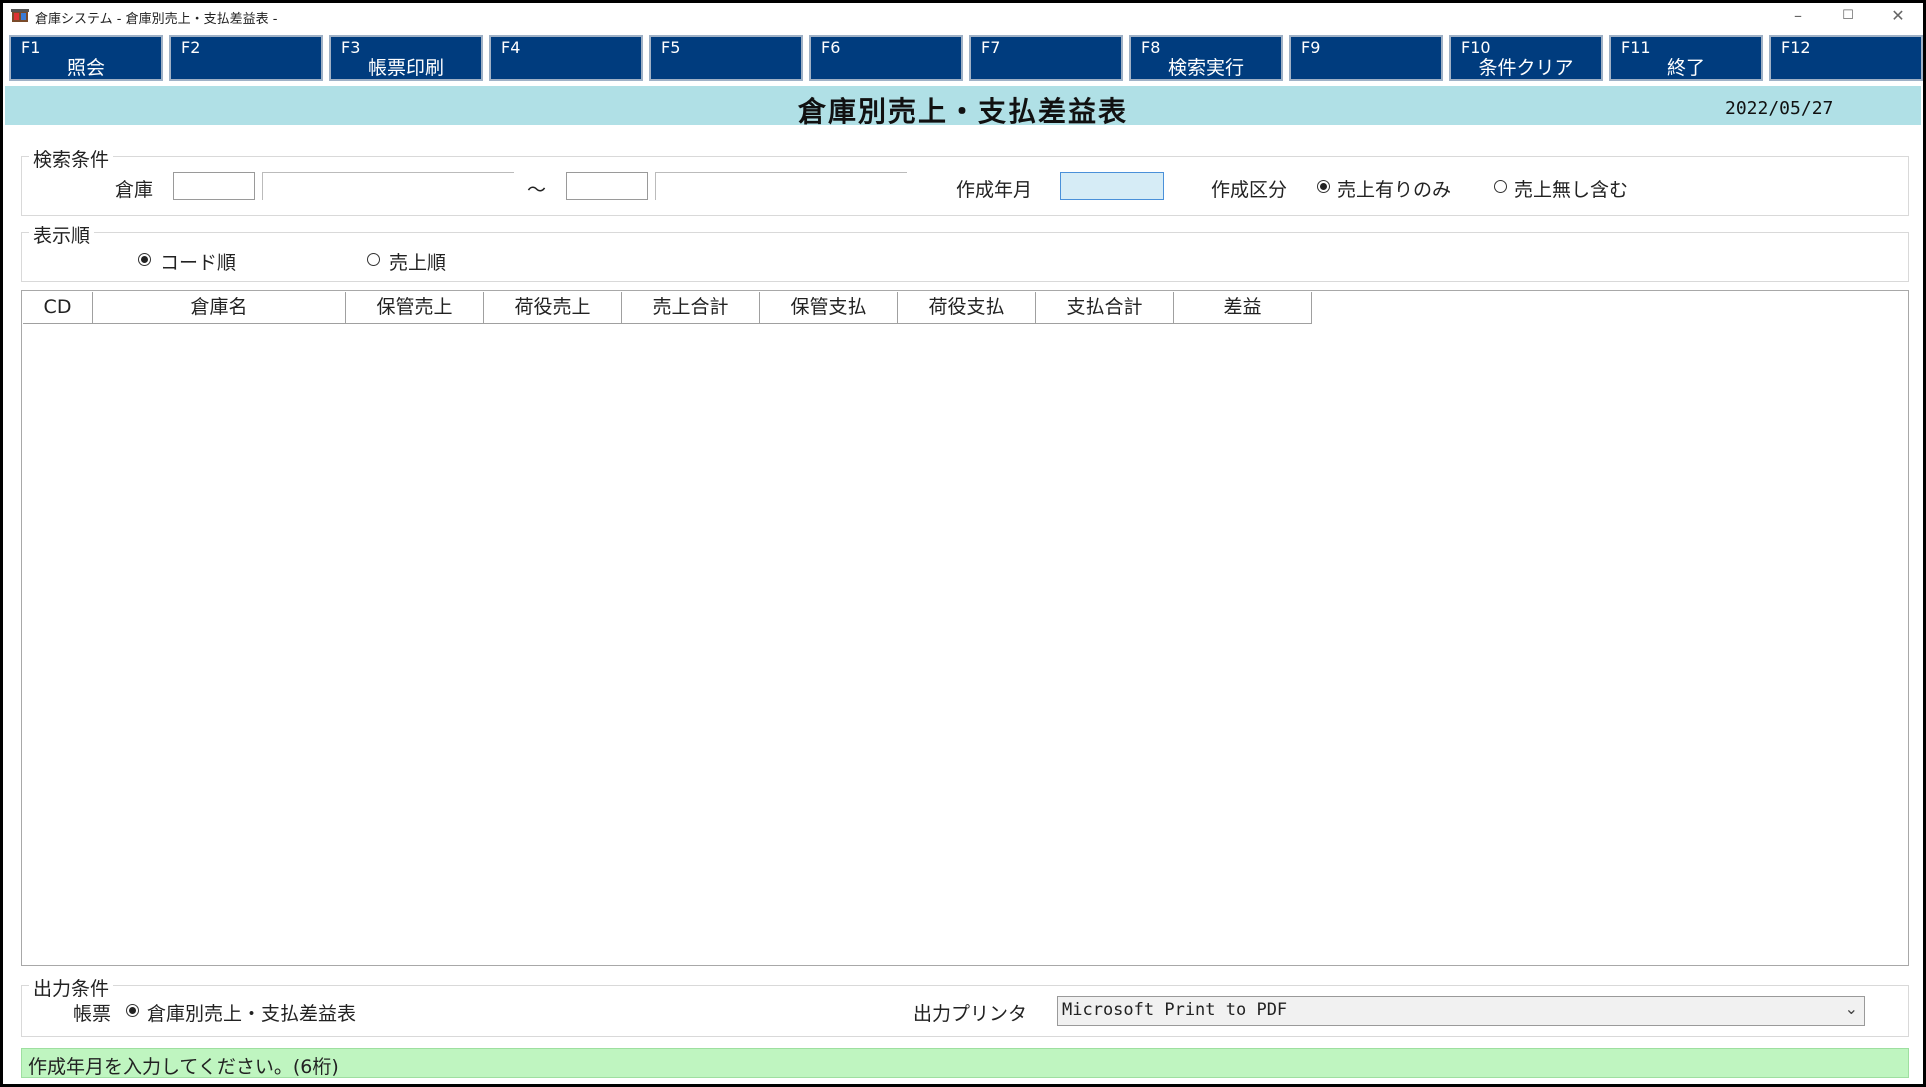 The height and width of the screenshot is (1087, 1926). Describe the element at coordinates (1112, 186) in the screenshot. I see `month-input` at that location.